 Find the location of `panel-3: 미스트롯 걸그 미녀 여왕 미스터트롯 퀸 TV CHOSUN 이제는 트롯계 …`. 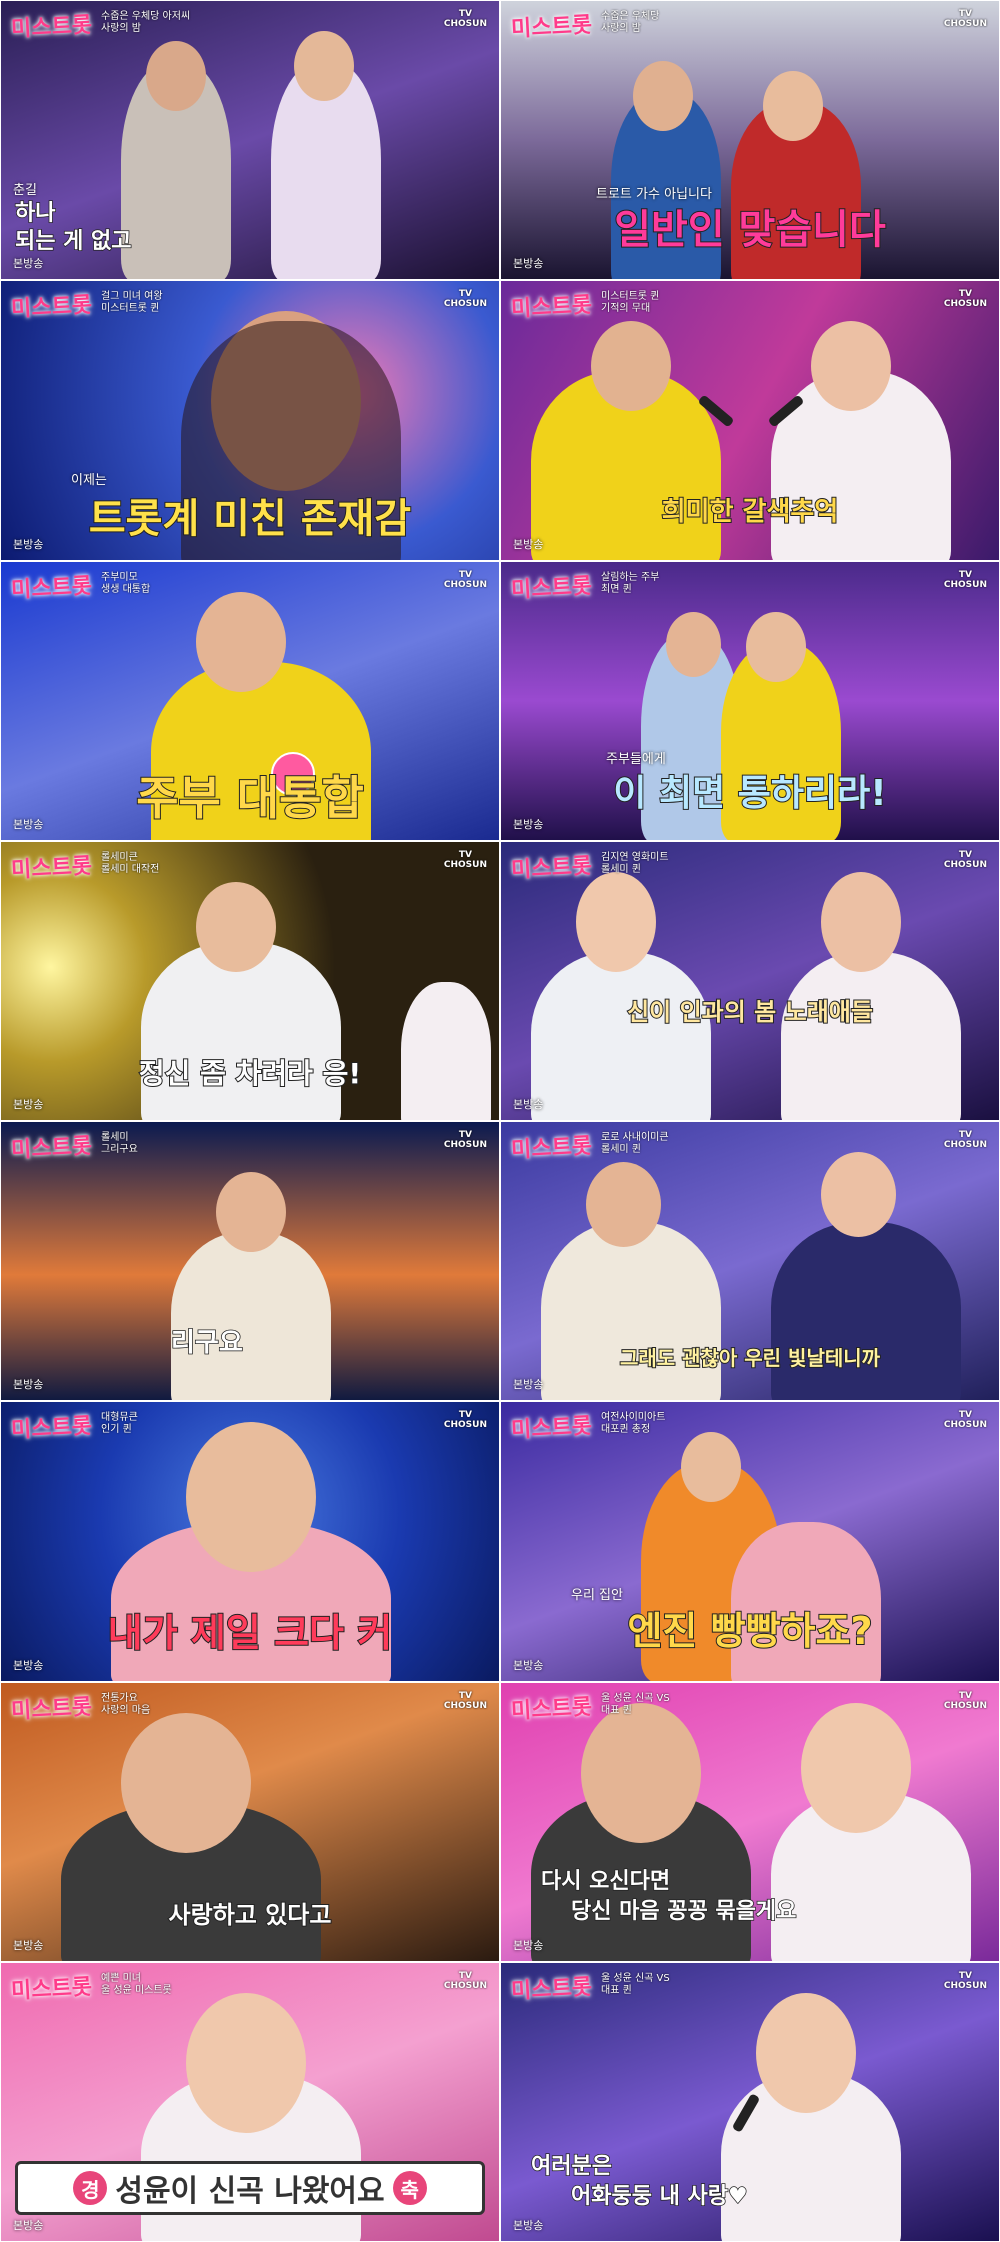

panel-3: 미스트롯 걸그 미녀 여왕 미스터트롯 퀸 TV CHOSUN 이제는 트롯계 … is located at coordinates (250, 420).